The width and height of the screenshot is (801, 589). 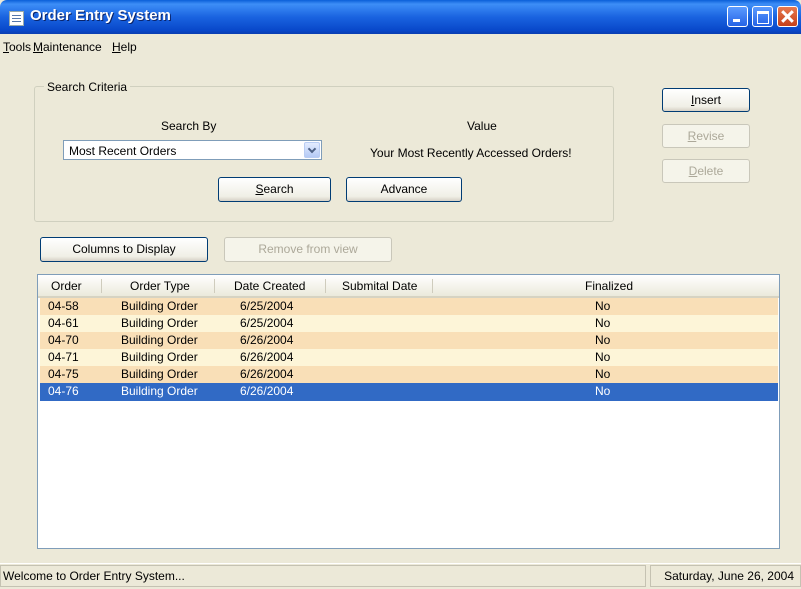 I want to click on remove-from-view-button: Remove from view, so click(x=308, y=249).